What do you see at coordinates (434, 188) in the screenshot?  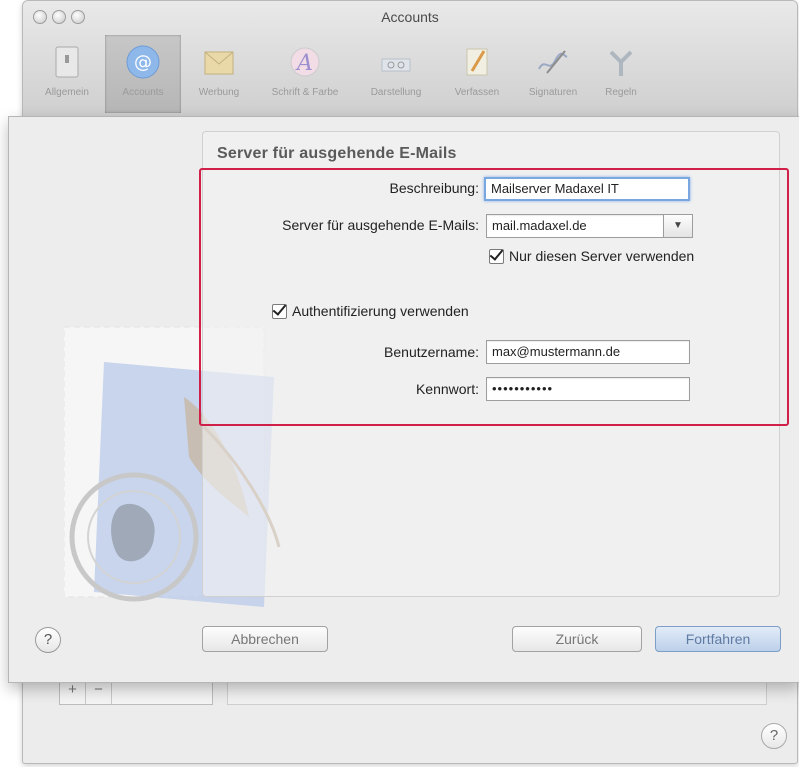 I see `description-label: Beschreibung:` at bounding box center [434, 188].